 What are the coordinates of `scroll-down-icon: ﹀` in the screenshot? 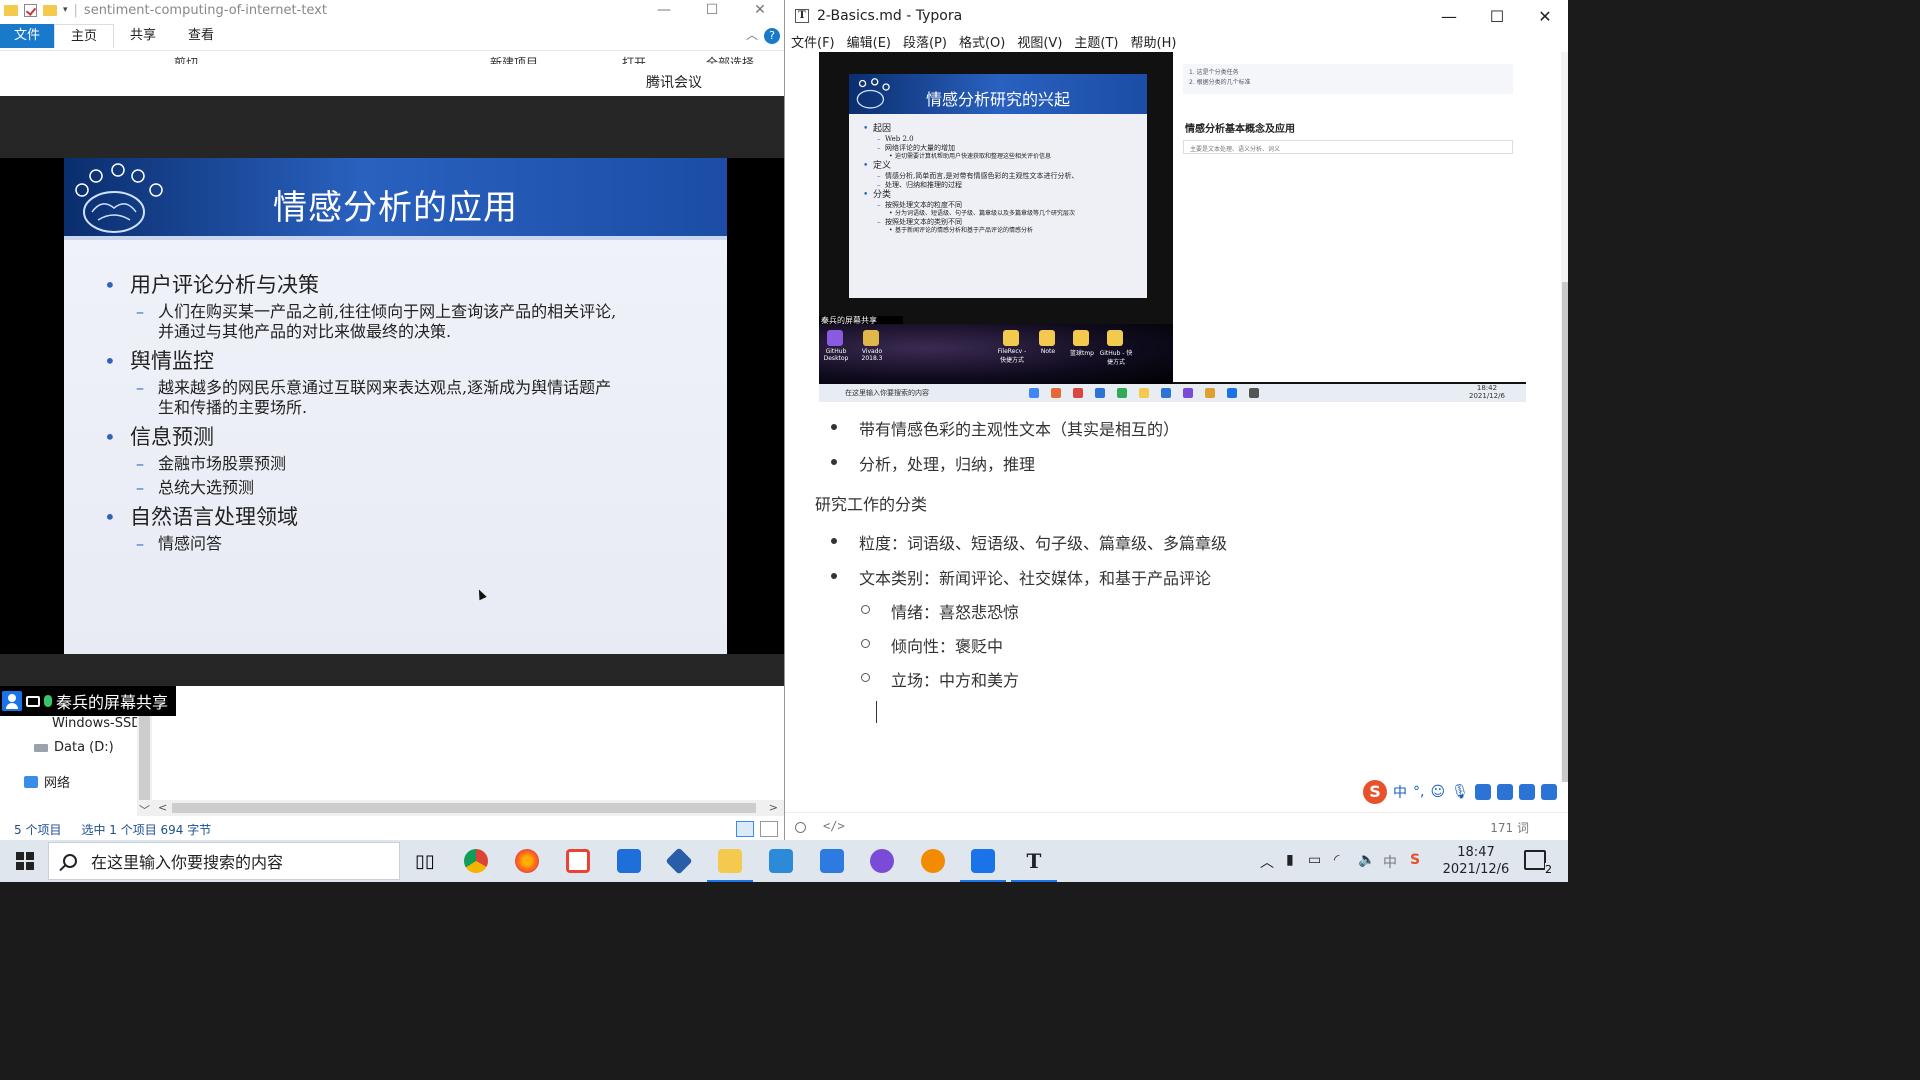 It's located at (144, 810).